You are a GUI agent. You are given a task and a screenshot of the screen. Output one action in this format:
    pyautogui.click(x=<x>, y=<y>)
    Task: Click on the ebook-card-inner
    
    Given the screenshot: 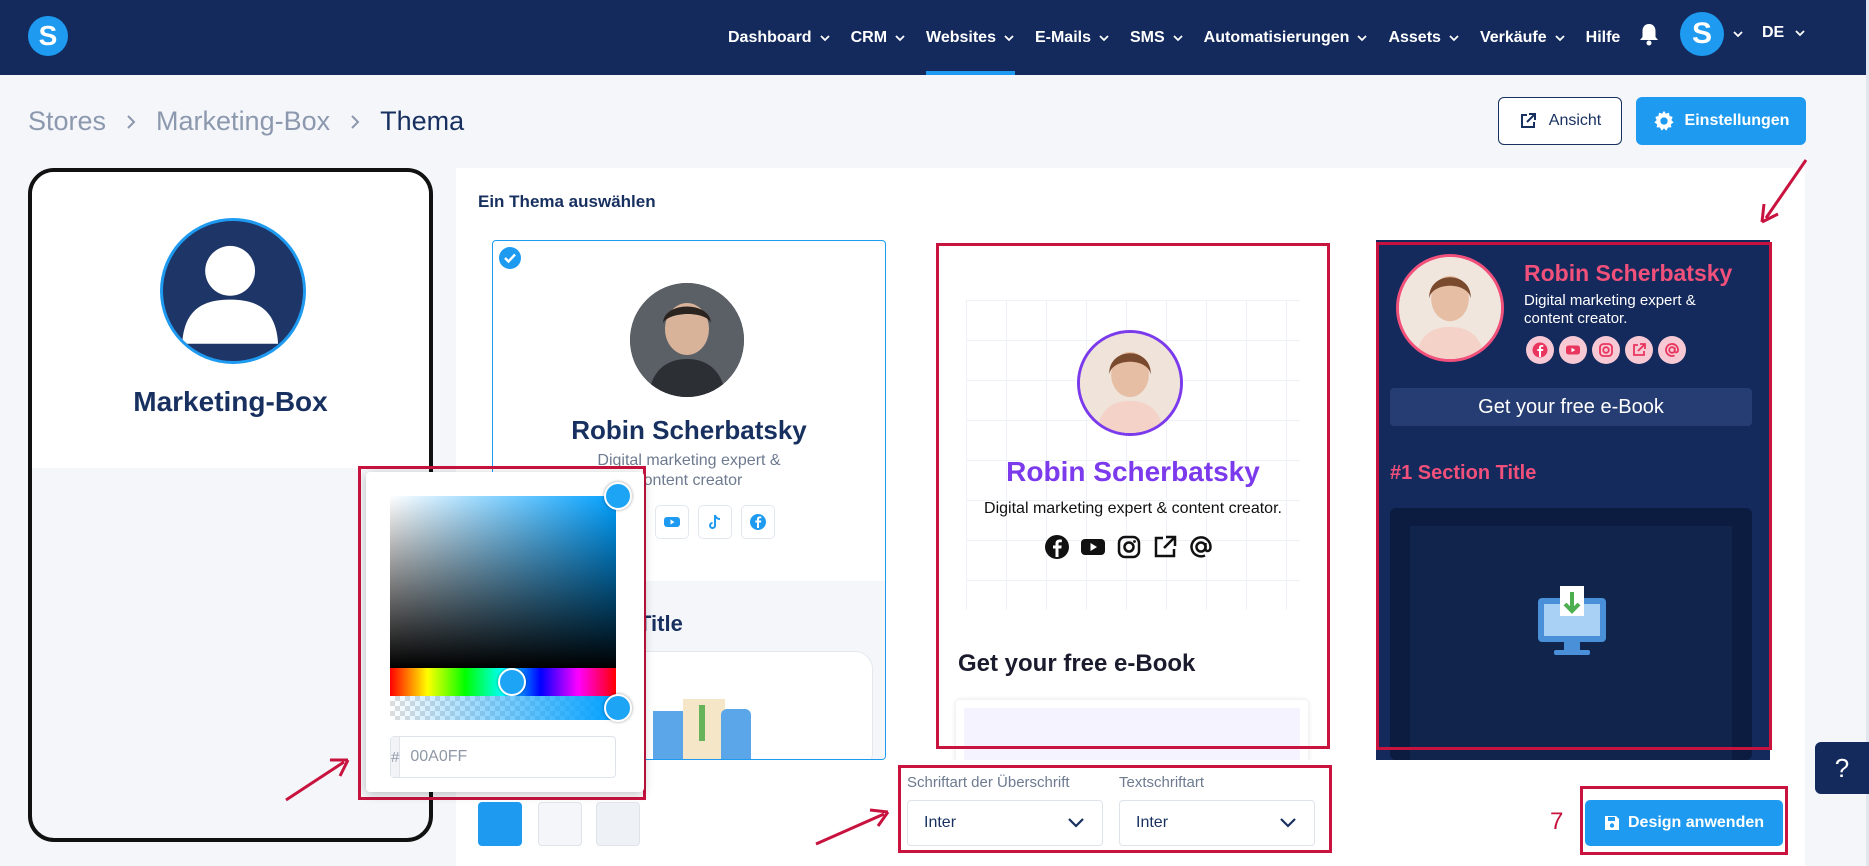 What is the action you would take?
    pyautogui.click(x=1132, y=734)
    